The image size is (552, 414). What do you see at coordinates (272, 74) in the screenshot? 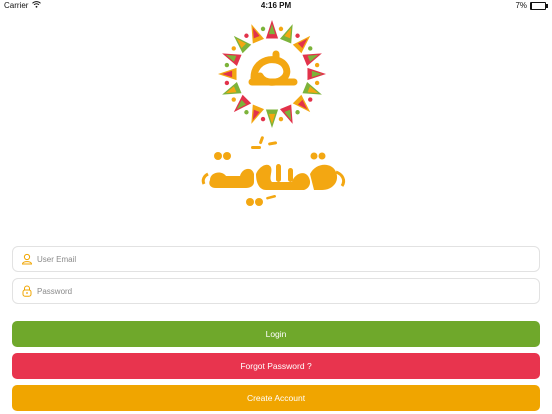
I see `app-logo` at bounding box center [272, 74].